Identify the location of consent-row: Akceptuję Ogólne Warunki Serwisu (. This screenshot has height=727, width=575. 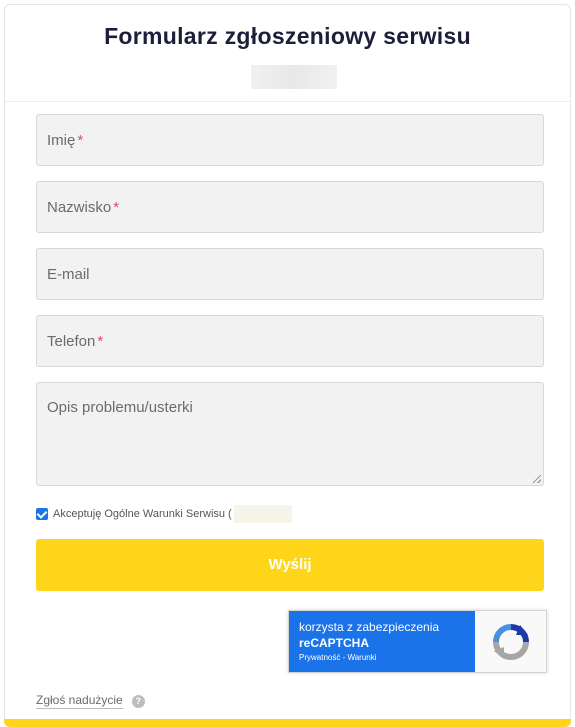
(164, 514).